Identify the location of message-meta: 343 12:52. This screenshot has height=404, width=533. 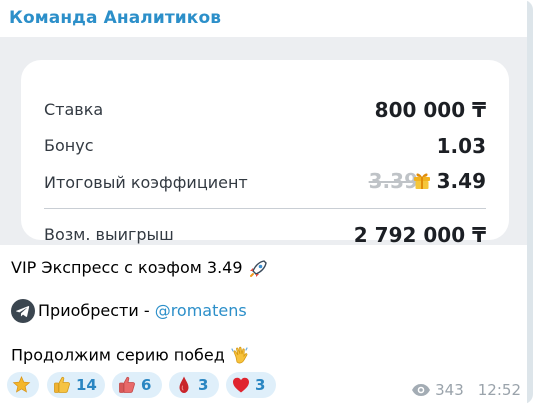
(466, 390).